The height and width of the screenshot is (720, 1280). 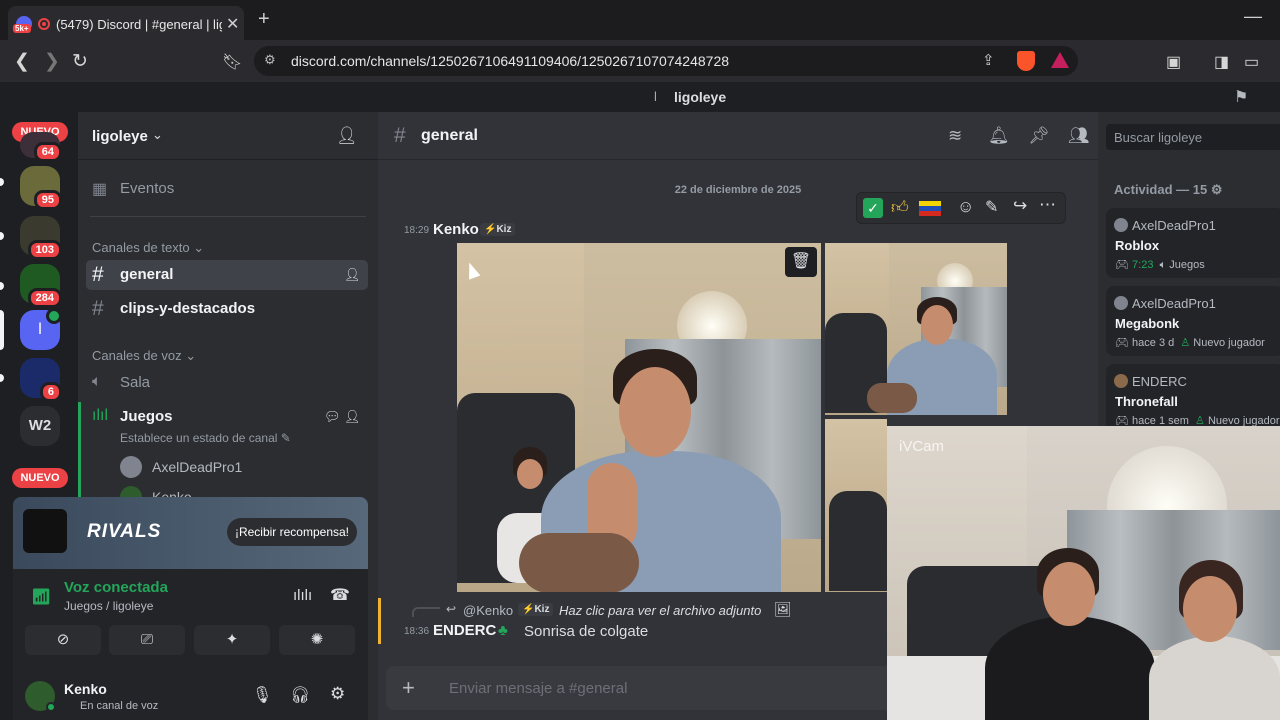 What do you see at coordinates (400, 135) in the screenshot?
I see `hash-icon: #` at bounding box center [400, 135].